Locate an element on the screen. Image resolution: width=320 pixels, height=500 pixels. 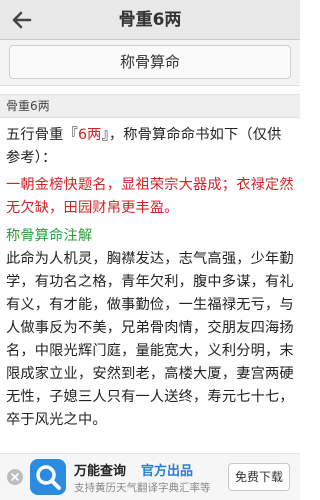
ad-official-tag: 官方出品 is located at coordinates (167, 471).